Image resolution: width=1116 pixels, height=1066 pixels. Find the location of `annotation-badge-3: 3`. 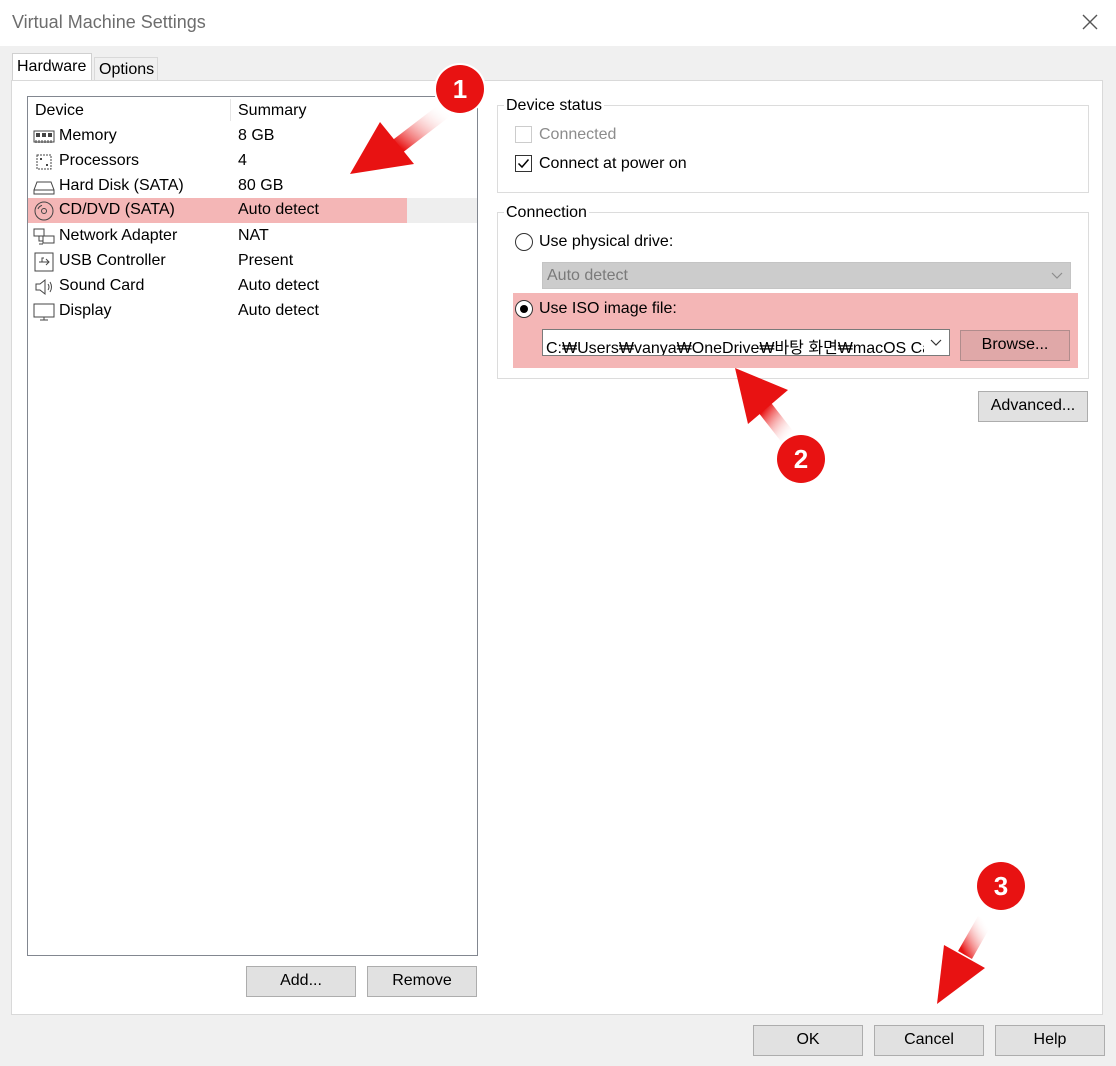

annotation-badge-3: 3 is located at coordinates (1001, 886).